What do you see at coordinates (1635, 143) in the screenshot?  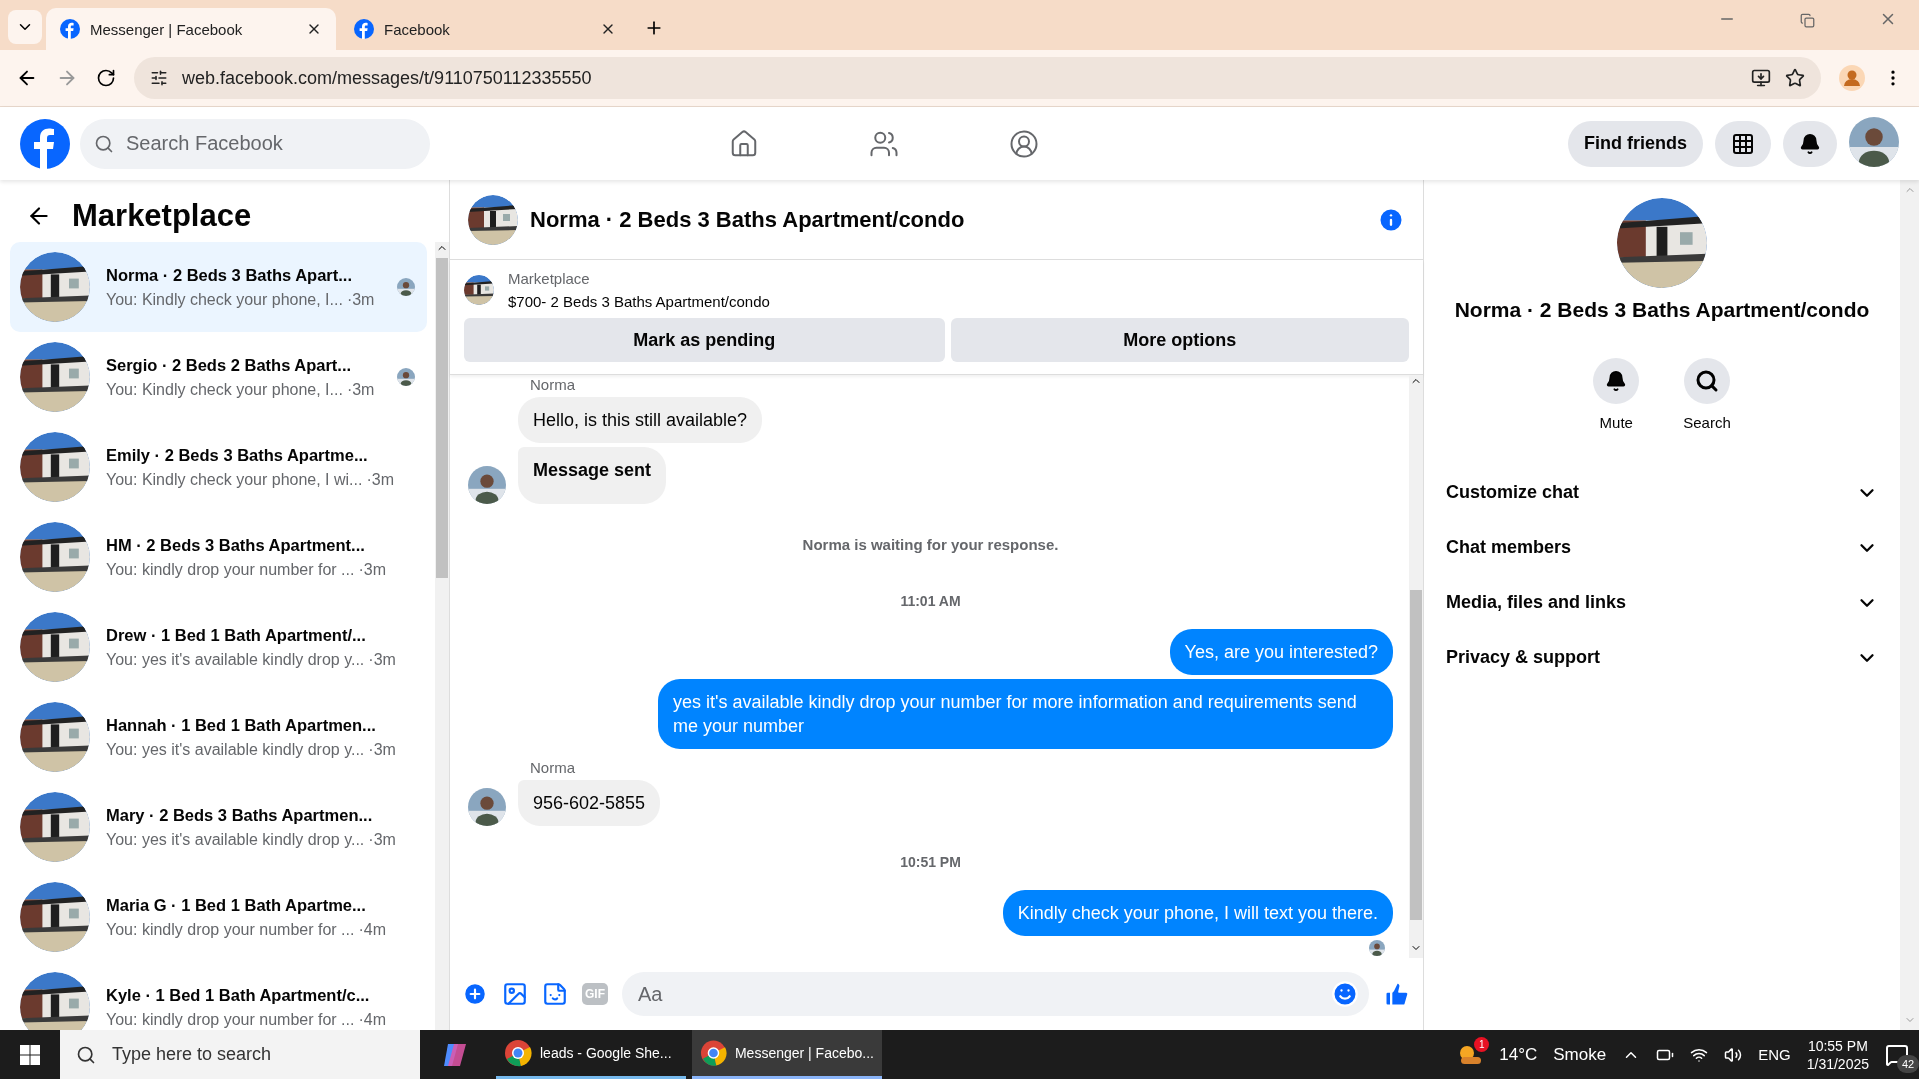 I see `find-friends-button: Find friends` at bounding box center [1635, 143].